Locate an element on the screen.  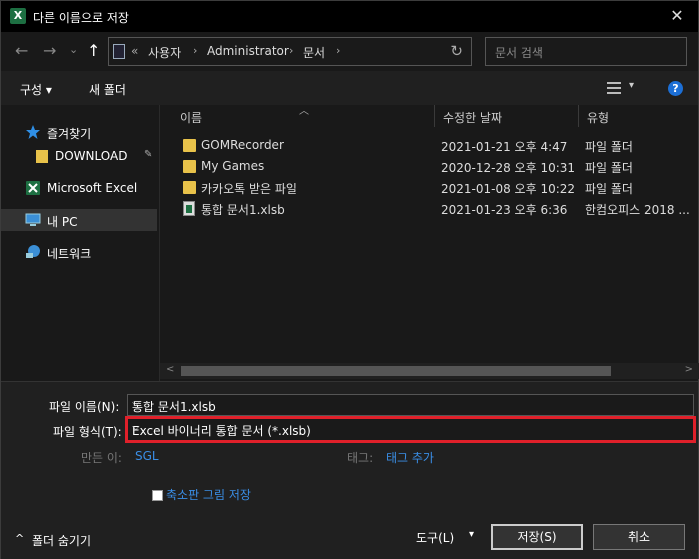
refresh-icon: ↻ is located at coordinates (456, 51).